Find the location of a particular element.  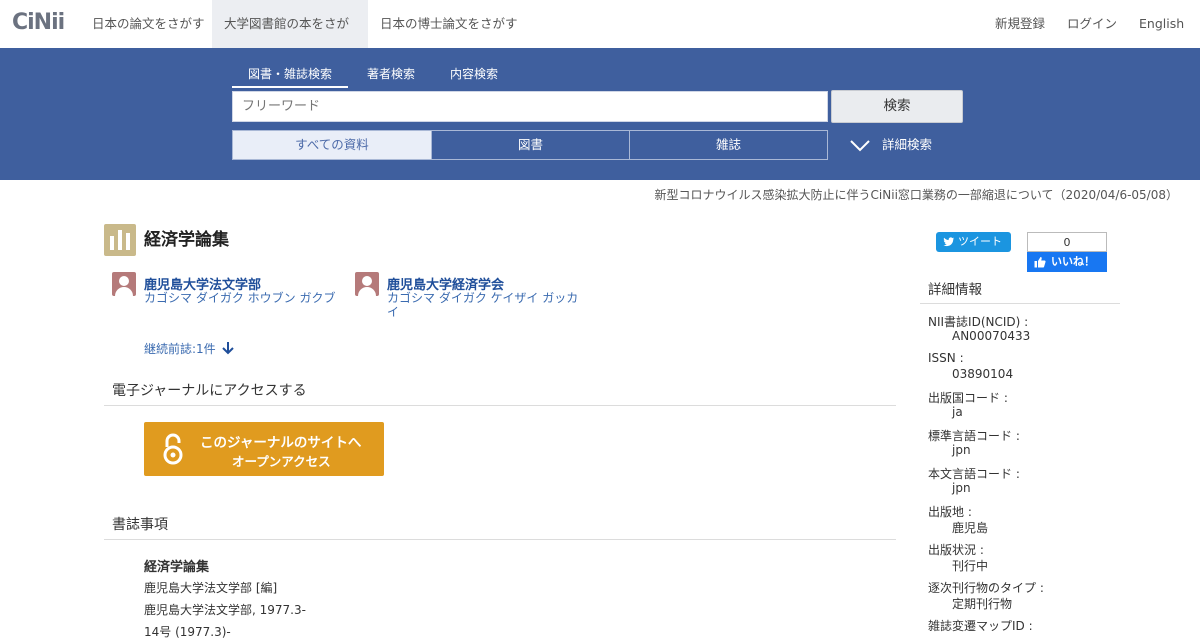

tweet-label: ツイート is located at coordinates (980, 241).